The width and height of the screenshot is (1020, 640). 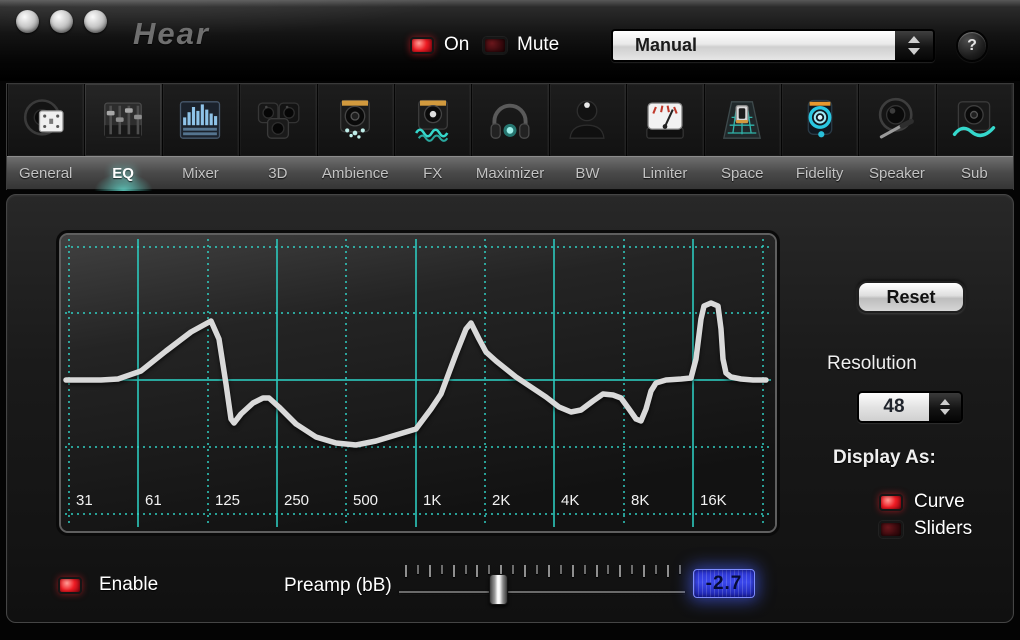 I want to click on svg-text: 500, so click(x=365, y=500).